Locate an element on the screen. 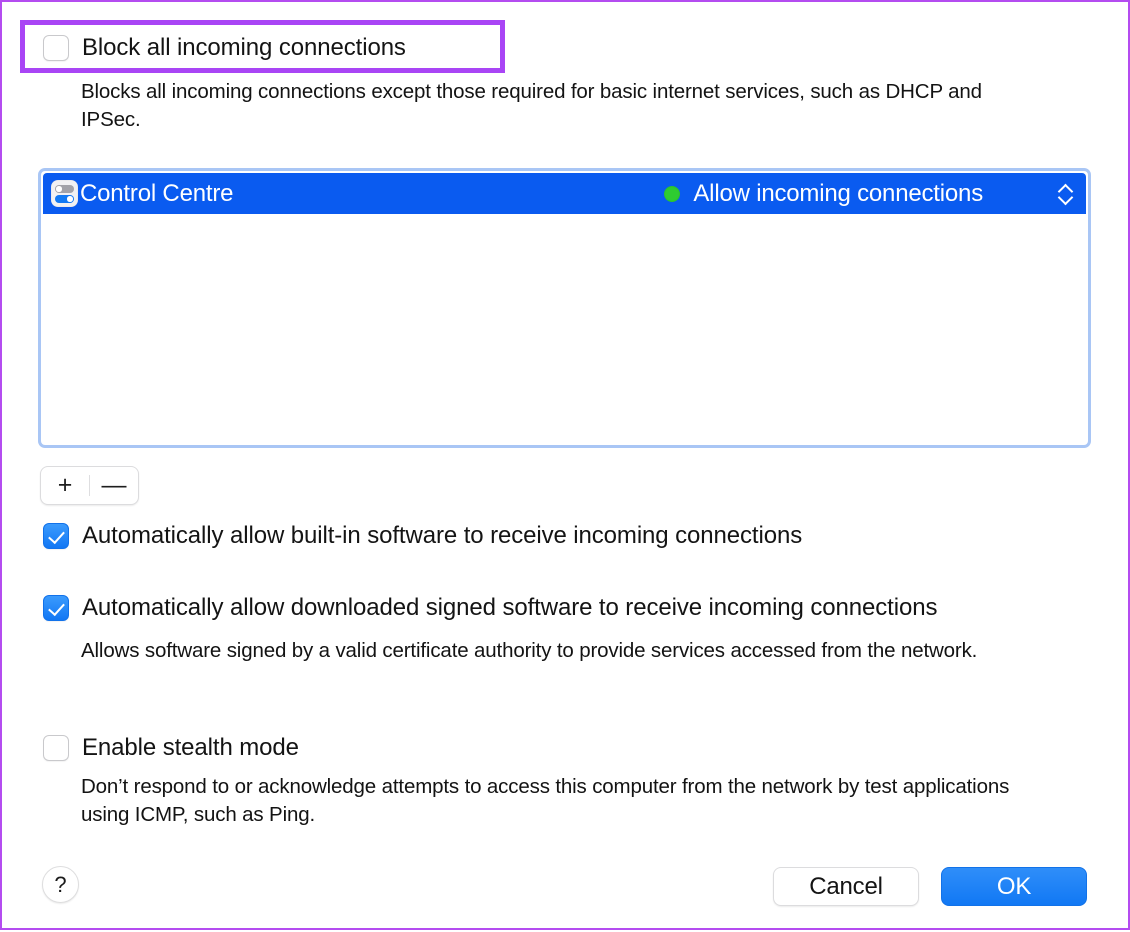 The width and height of the screenshot is (1130, 932). app-row-status-group: Allow incoming connections is located at coordinates (869, 194).